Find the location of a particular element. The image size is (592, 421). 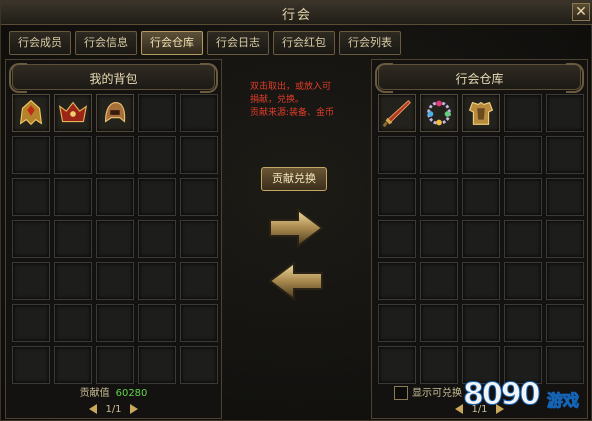

gem-necklace-icon is located at coordinates (439, 115).